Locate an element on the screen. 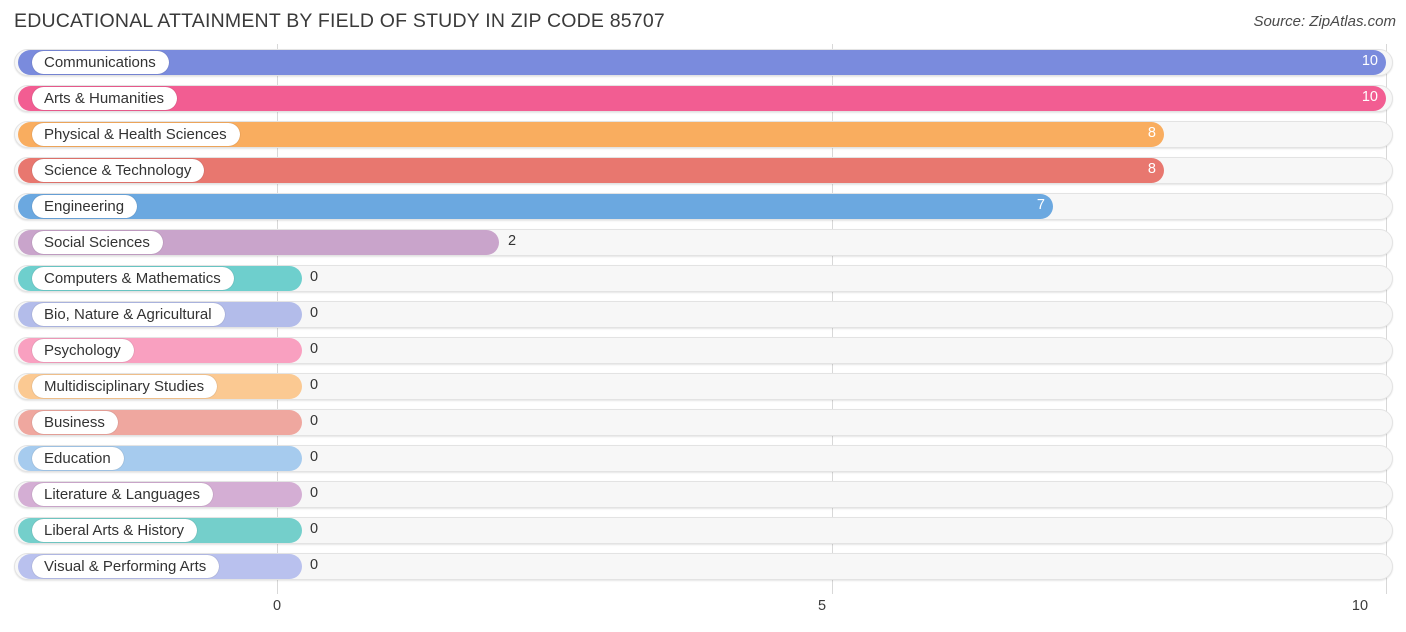 This screenshot has height=632, width=1406. bar-category-label: Social Sciences is located at coordinates (97, 242).